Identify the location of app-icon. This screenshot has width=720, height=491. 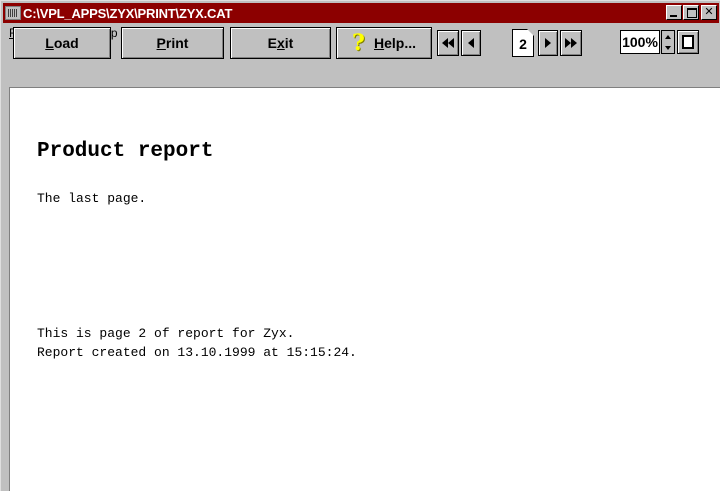
(13, 13).